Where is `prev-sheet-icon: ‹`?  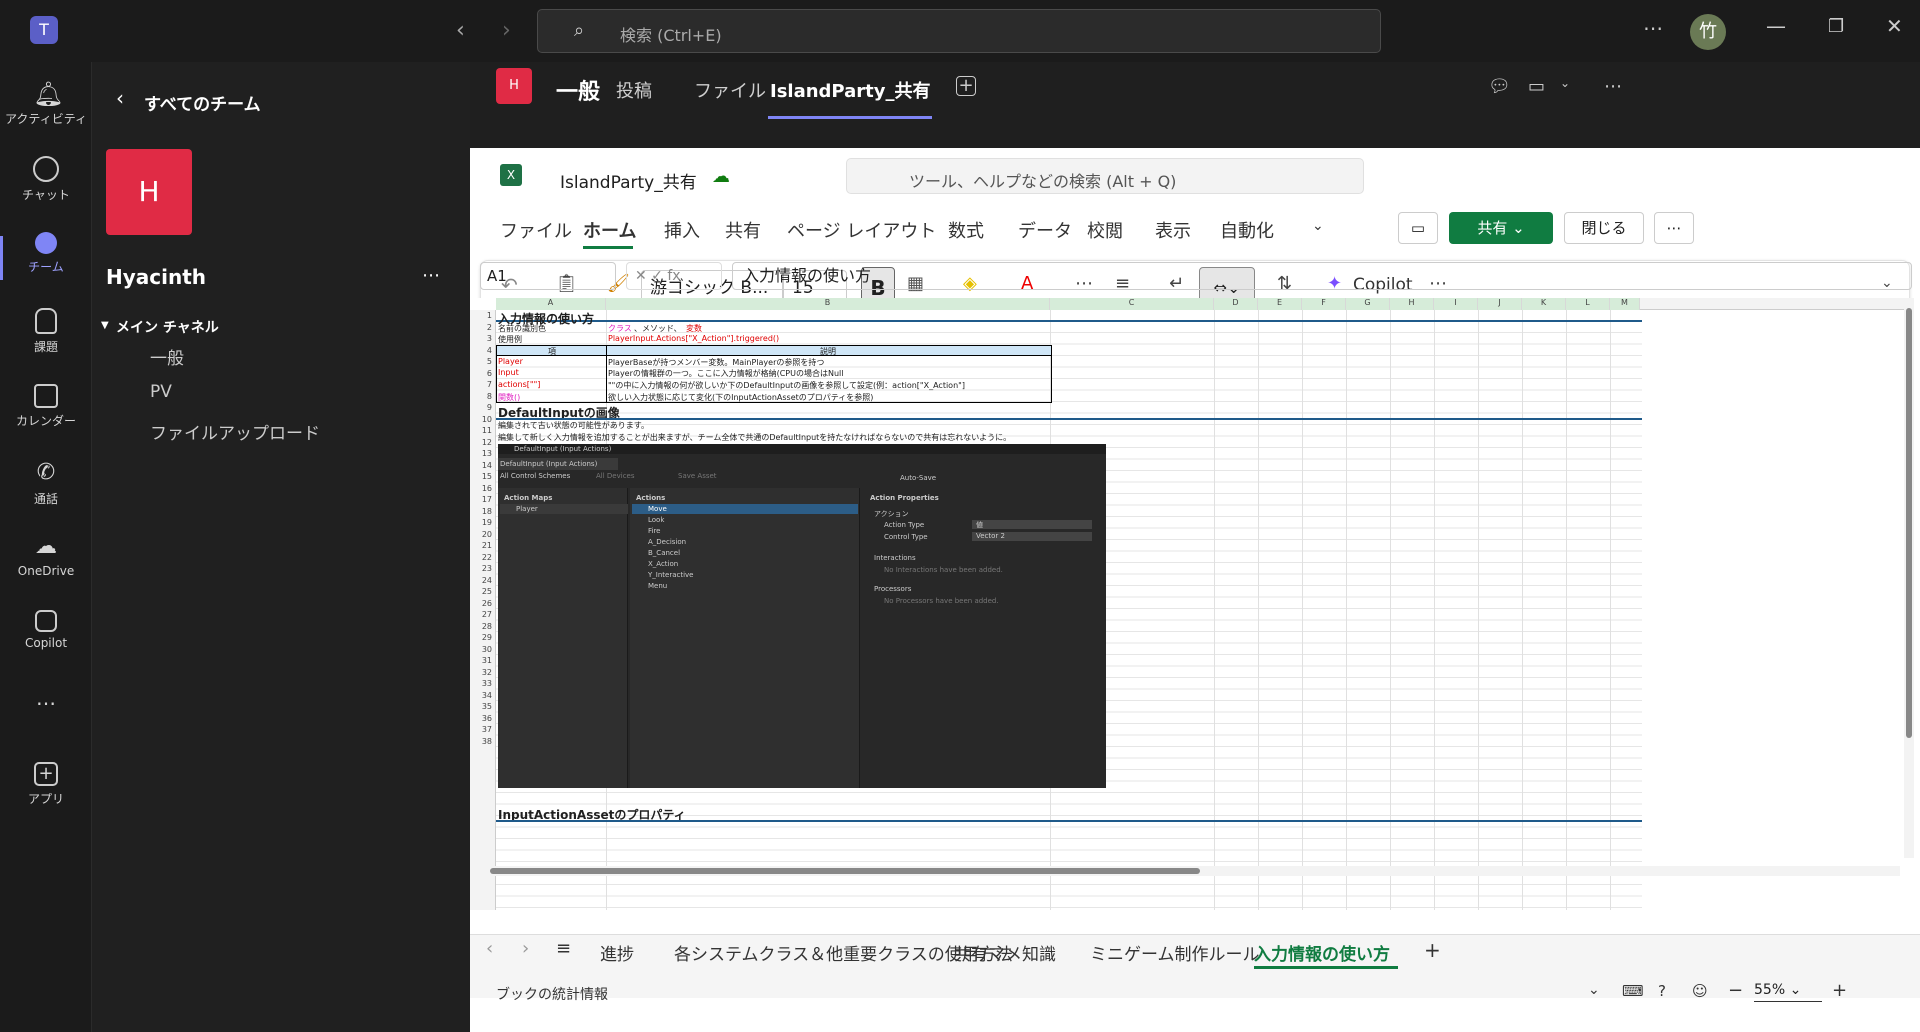 prev-sheet-icon: ‹ is located at coordinates (489, 948).